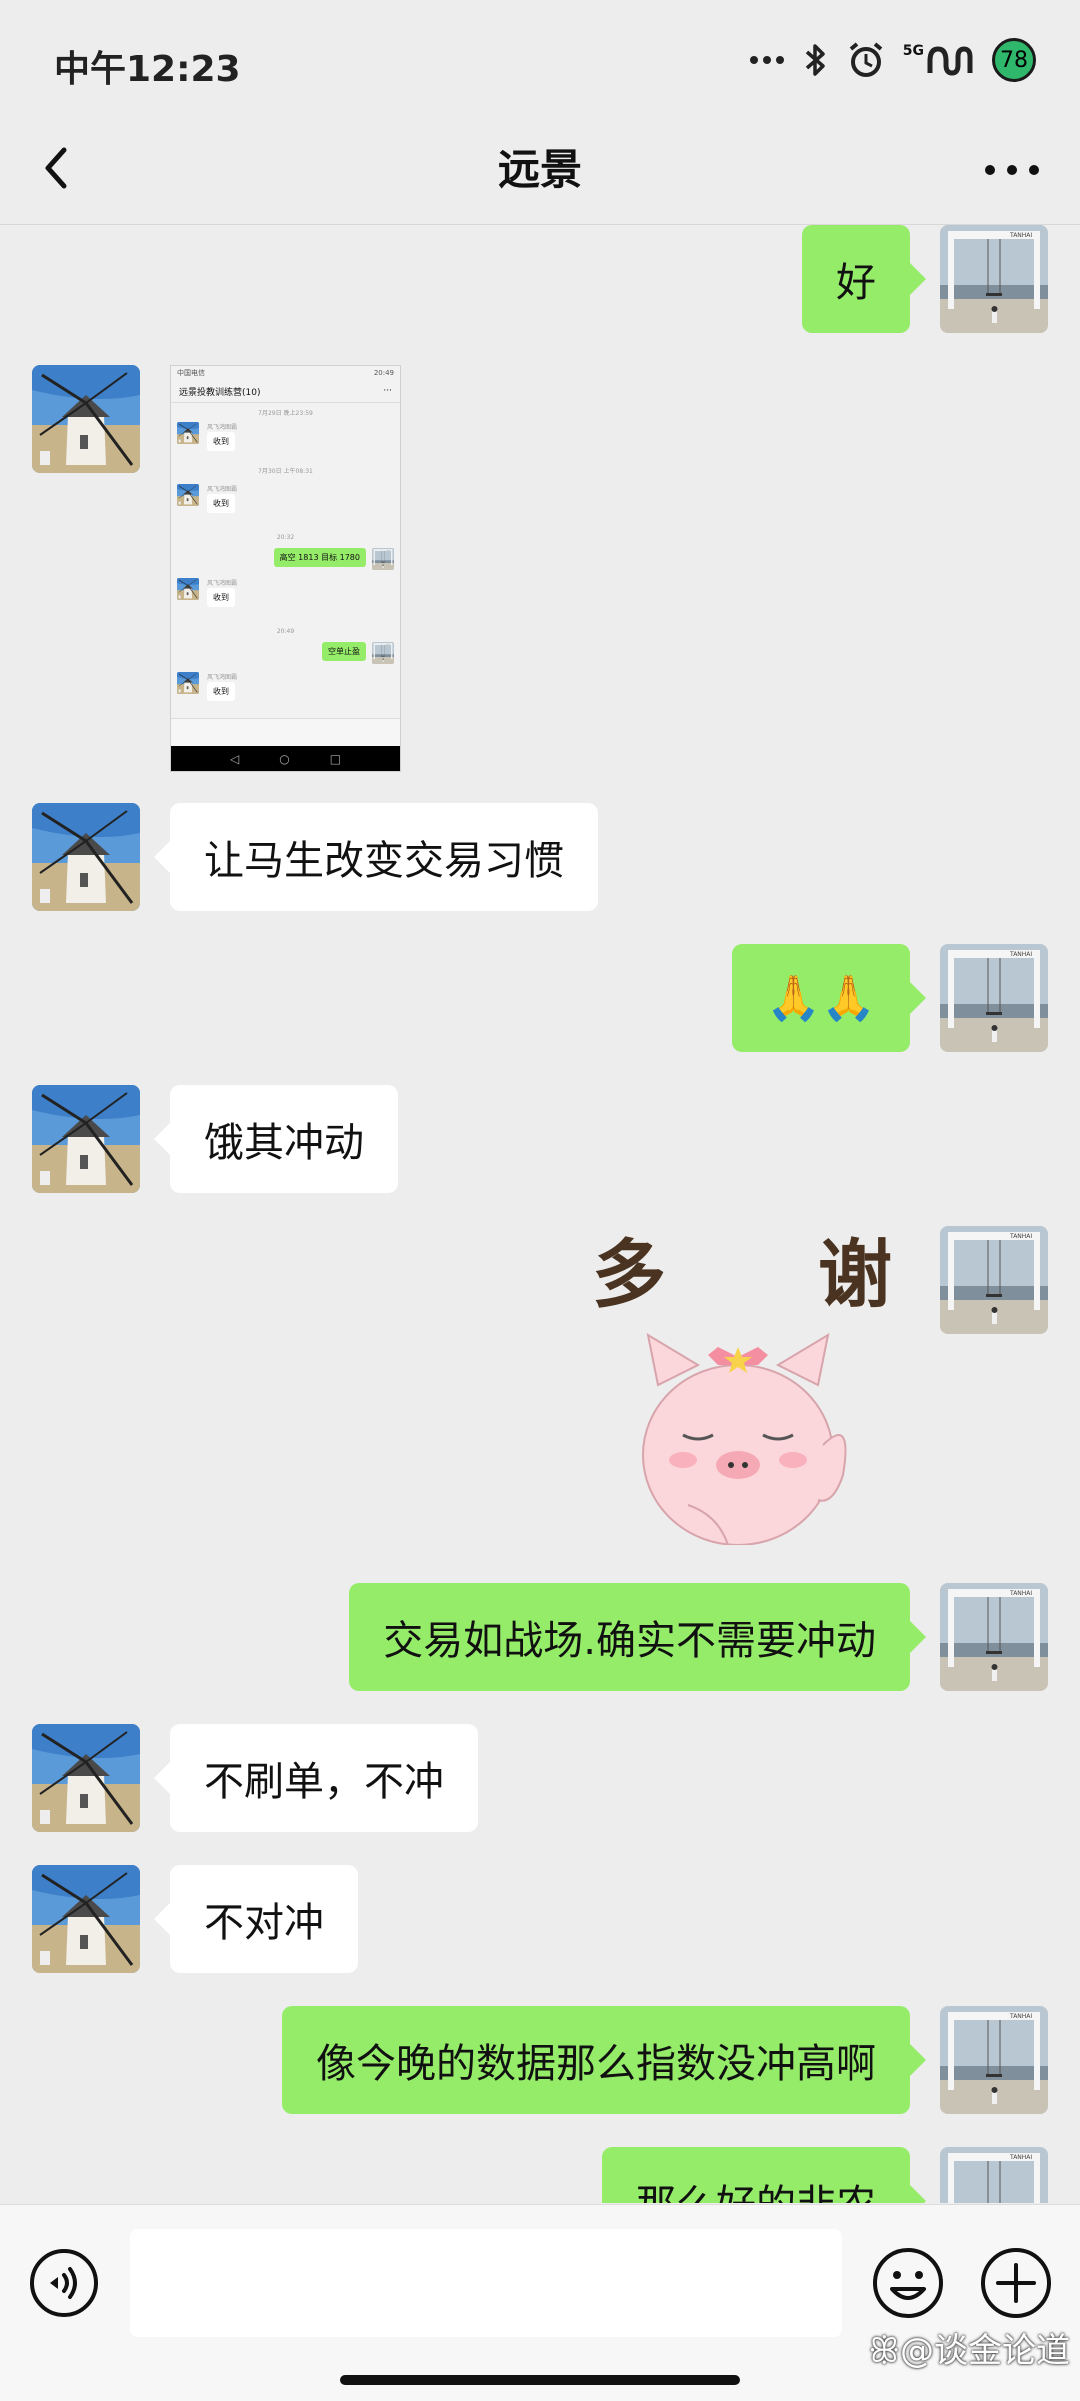 Image resolution: width=1080 pixels, height=2401 pixels. Describe the element at coordinates (285, 471) in the screenshot. I see `thumb-time: 7月30日 上午08:31` at that location.